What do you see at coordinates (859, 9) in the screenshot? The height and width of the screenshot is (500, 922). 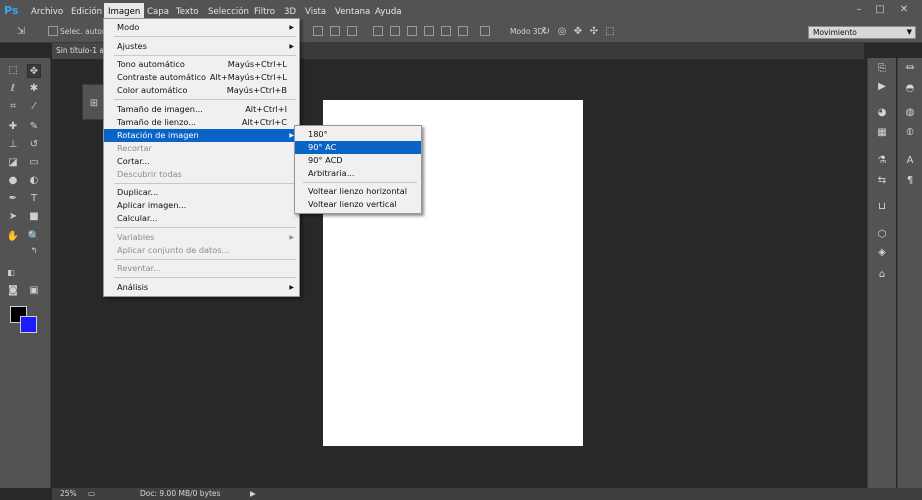 I see `minimize-button: –` at bounding box center [859, 9].